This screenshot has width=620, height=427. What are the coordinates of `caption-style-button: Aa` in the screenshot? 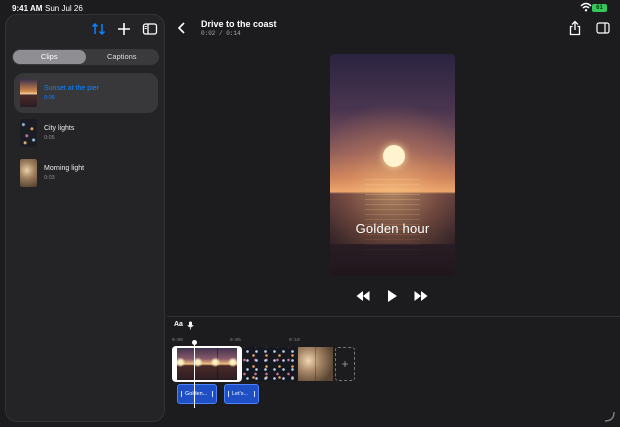 It's located at (178, 324).